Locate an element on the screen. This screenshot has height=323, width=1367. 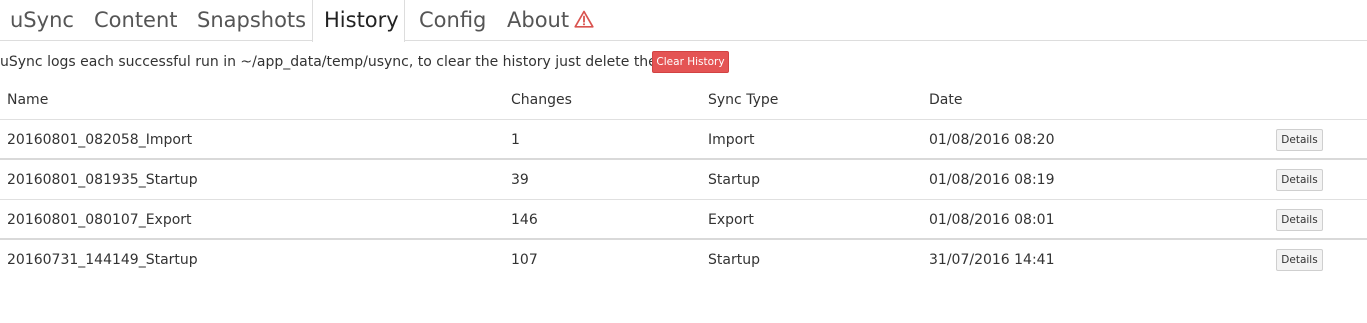
column-header-changes: Changes is located at coordinates (541, 100).